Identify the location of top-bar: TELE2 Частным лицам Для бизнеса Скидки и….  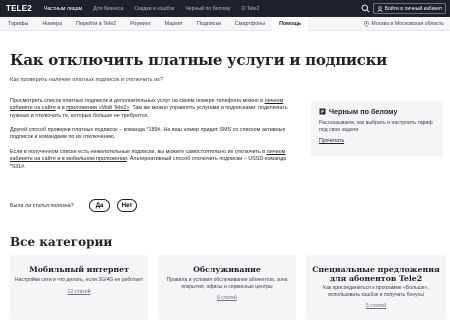
(225, 8).